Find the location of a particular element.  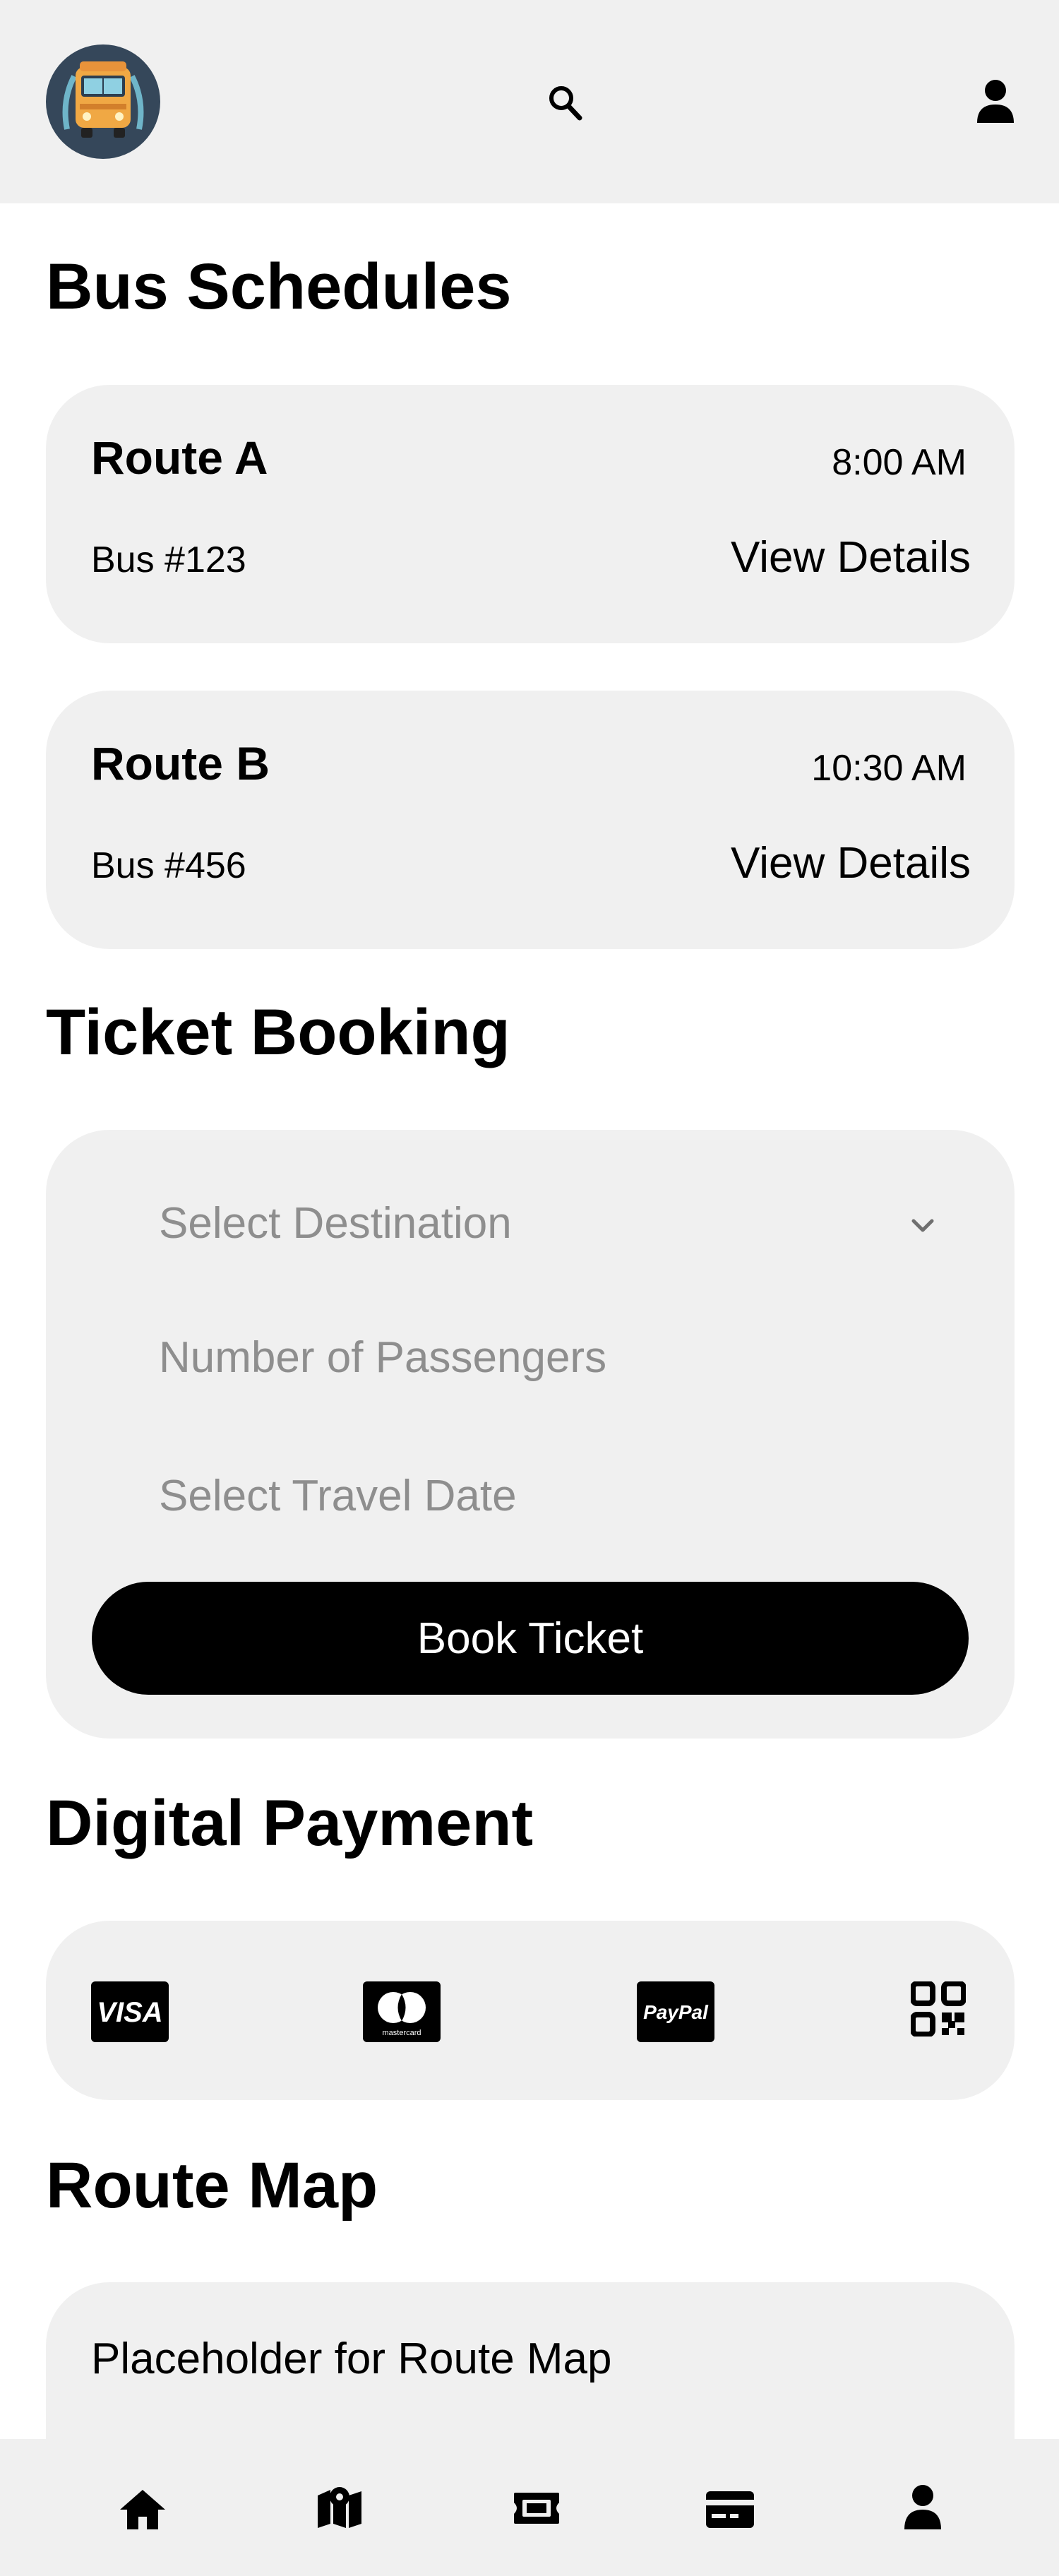

mastercard-icon: mastercard is located at coordinates (402, 2011).